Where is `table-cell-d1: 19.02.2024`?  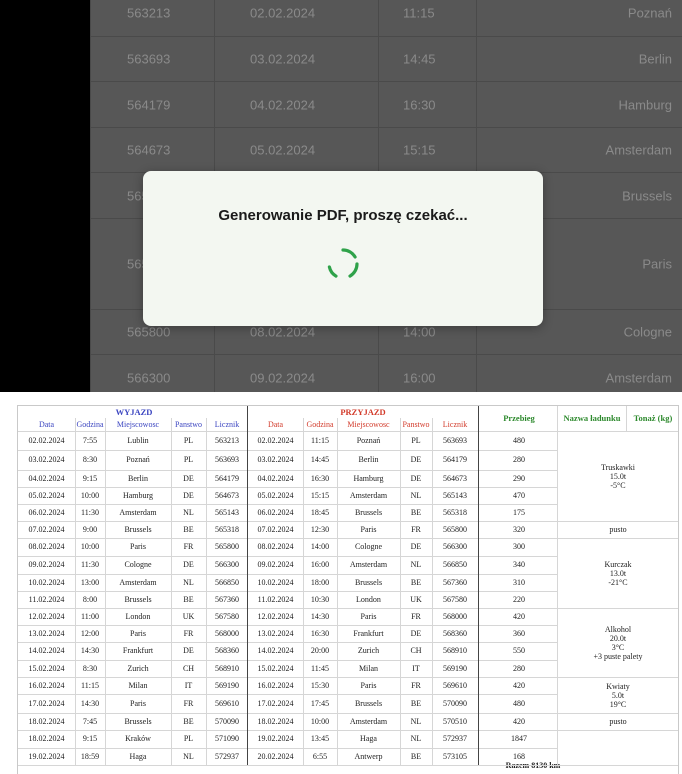 table-cell-d1: 19.02.2024 is located at coordinates (46, 756).